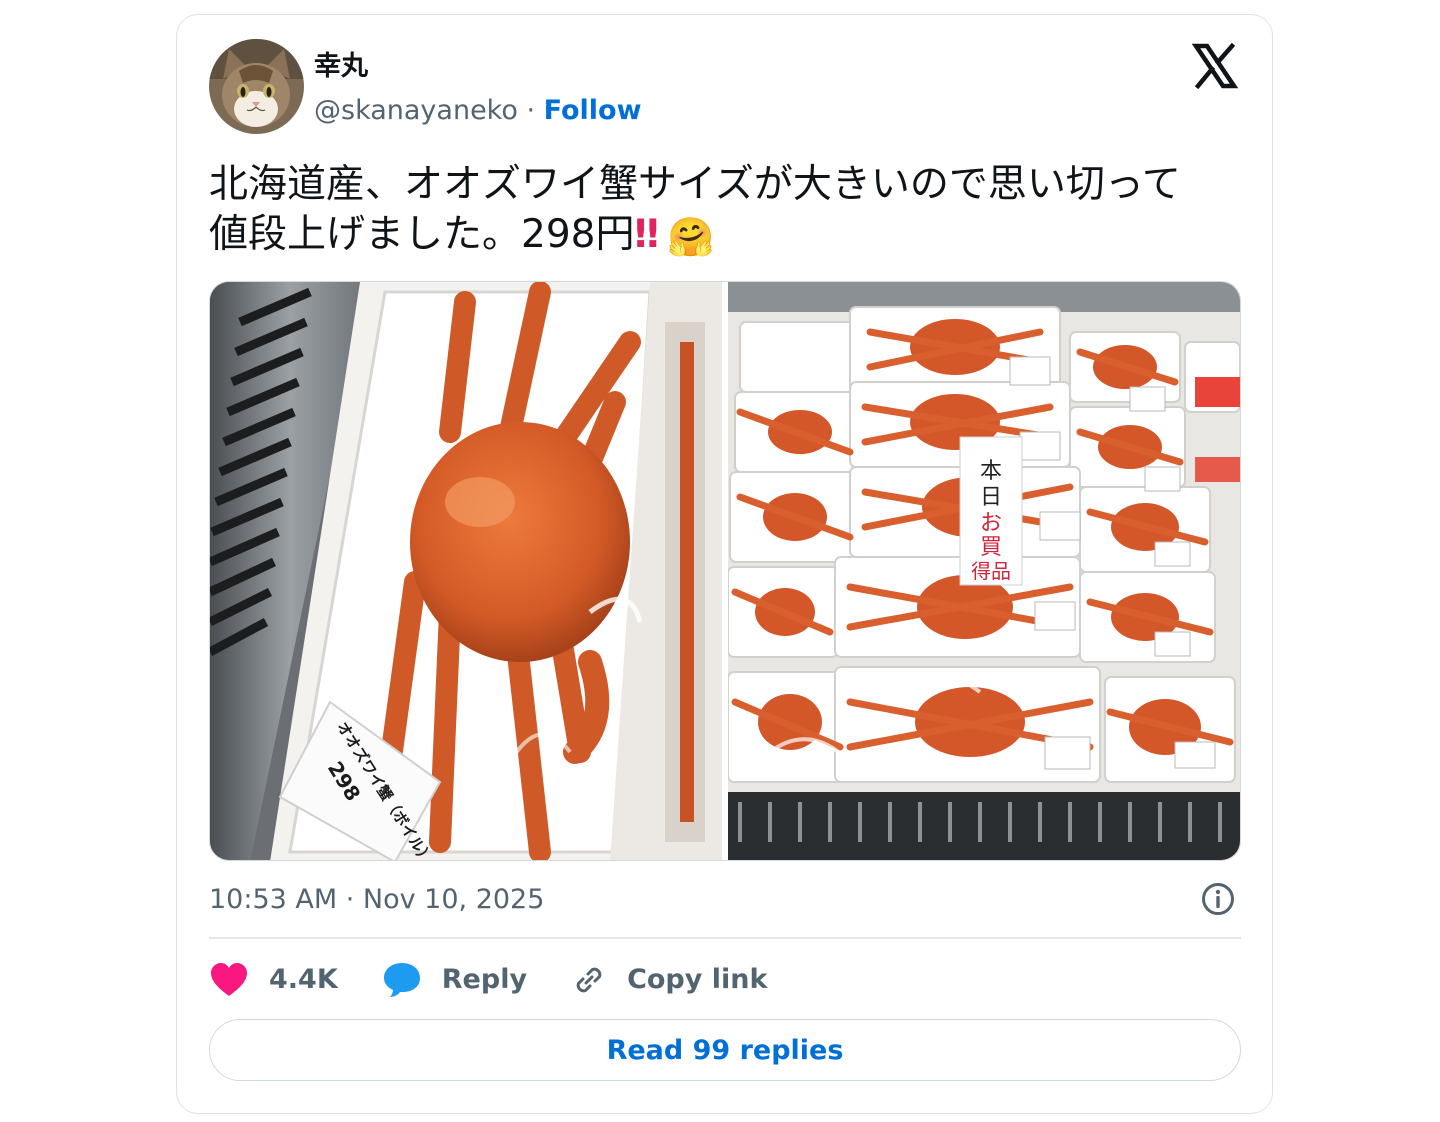 This screenshot has width=1440, height=1122. What do you see at coordinates (724, 236) in the screenshot?
I see `tweet-text-line-2: 値段上げました。298円‼ 🤗` at bounding box center [724, 236].